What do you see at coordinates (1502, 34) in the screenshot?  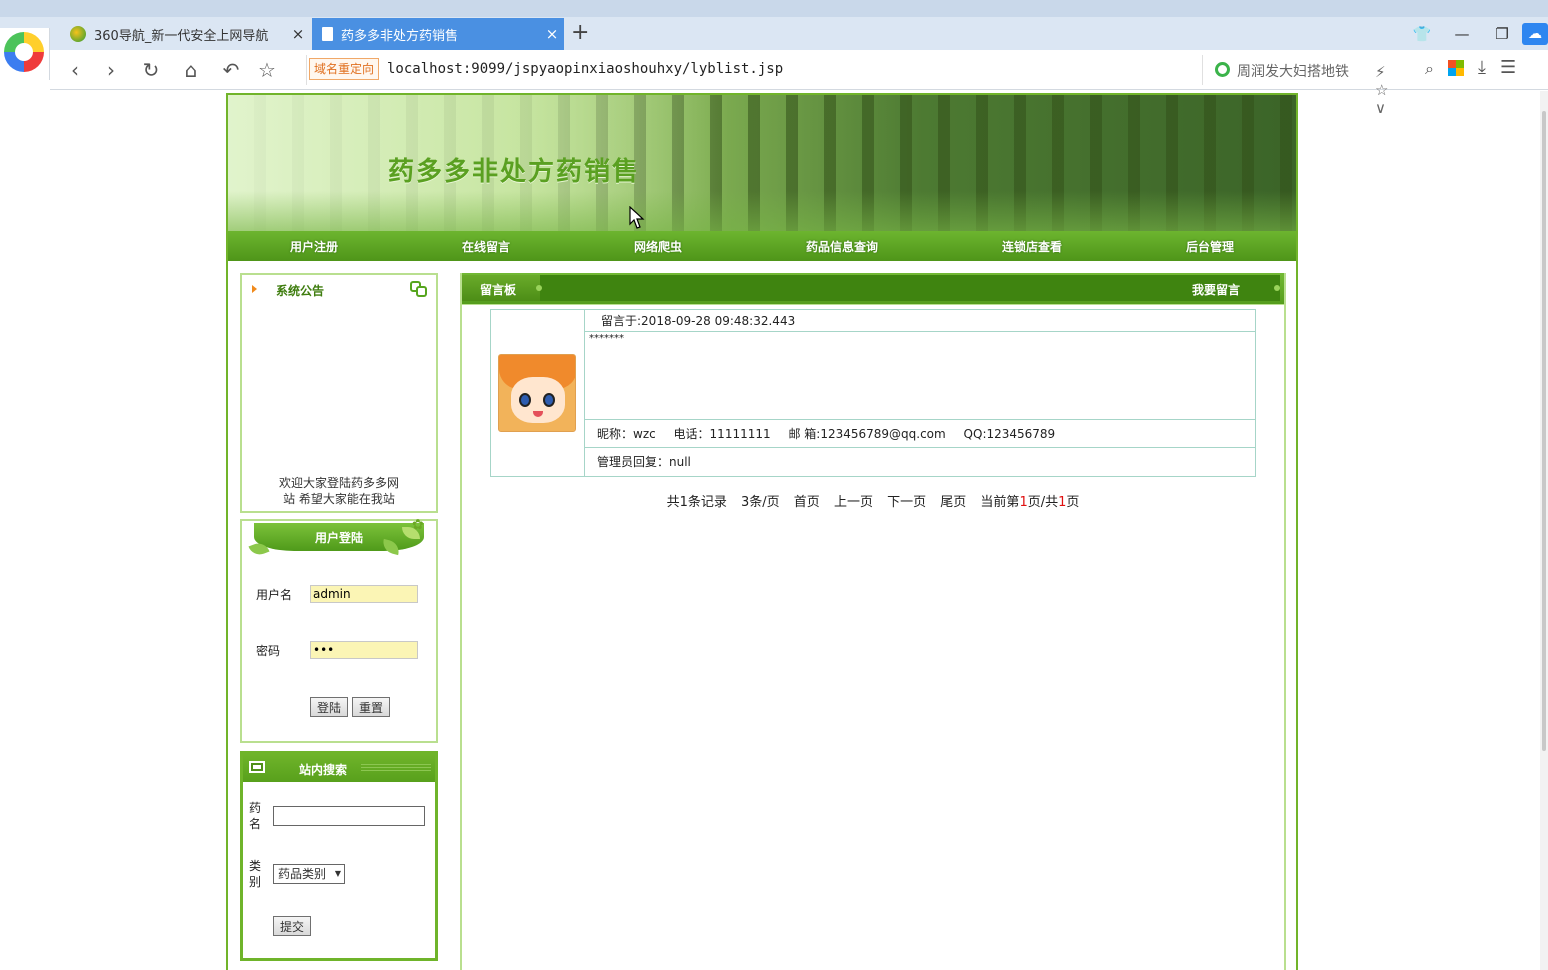 I see `restore-icon: ❐` at bounding box center [1502, 34].